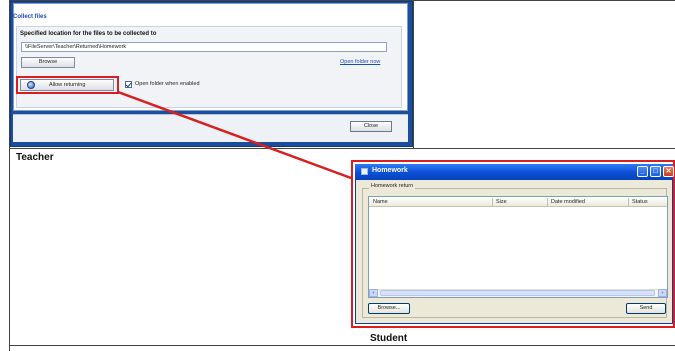  Describe the element at coordinates (373, 293) in the screenshot. I see `scroll-left-icon: ‹` at that location.